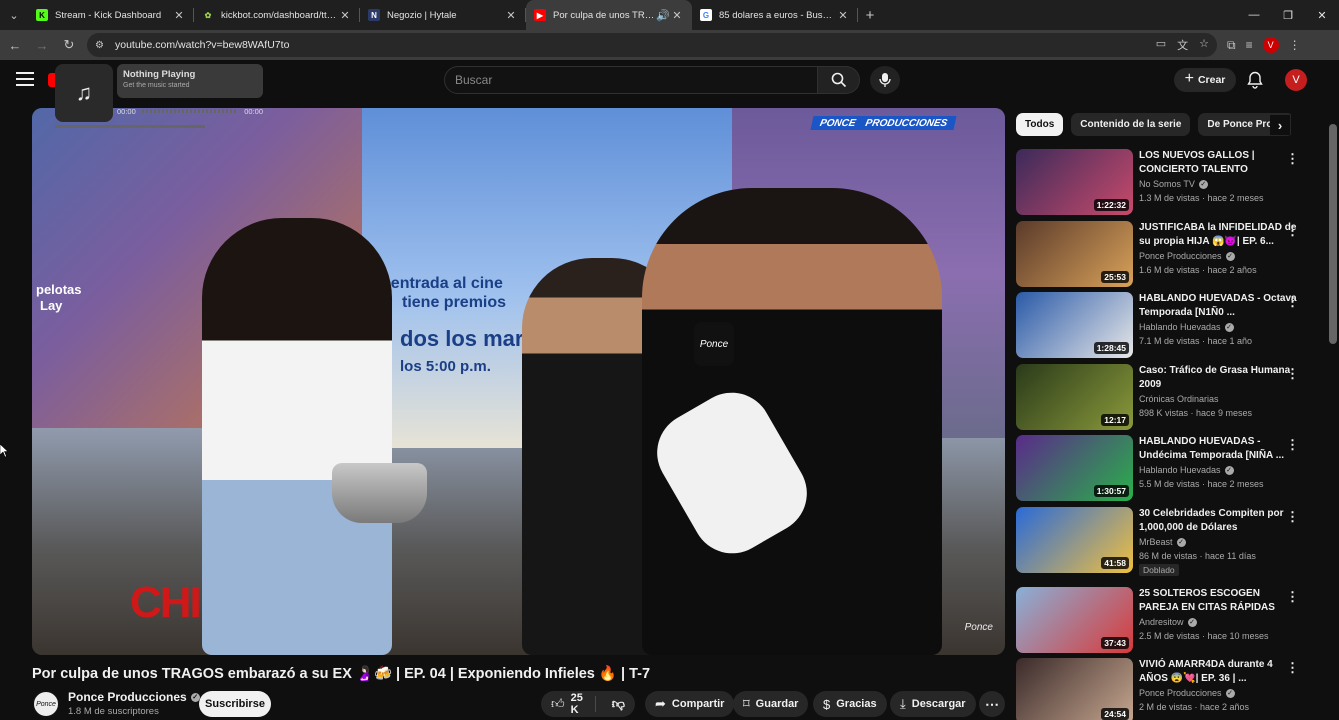  Describe the element at coordinates (827, 704) in the screenshot. I see `thanks-icon: $` at that location.